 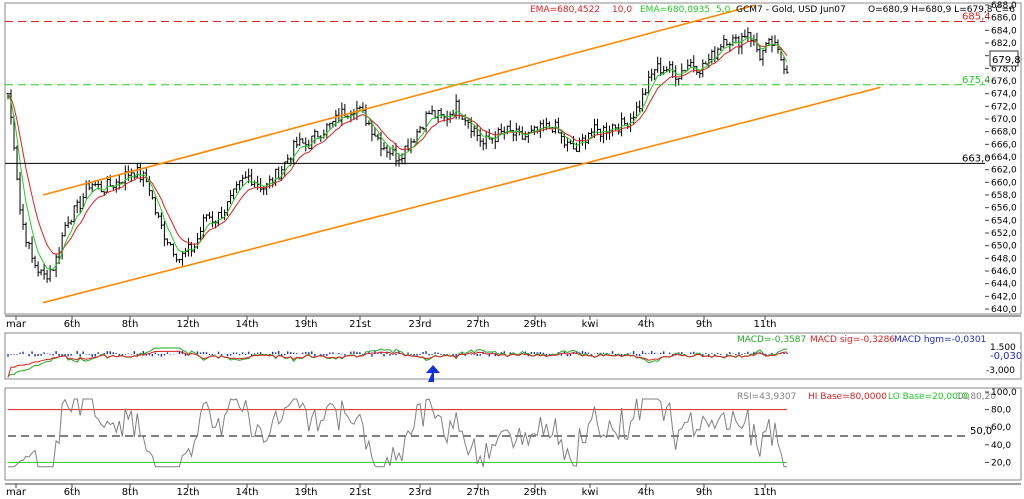 What do you see at coordinates (1001, 411) in the screenshot?
I see `rsi-y-tick-label: 80,0` at bounding box center [1001, 411].